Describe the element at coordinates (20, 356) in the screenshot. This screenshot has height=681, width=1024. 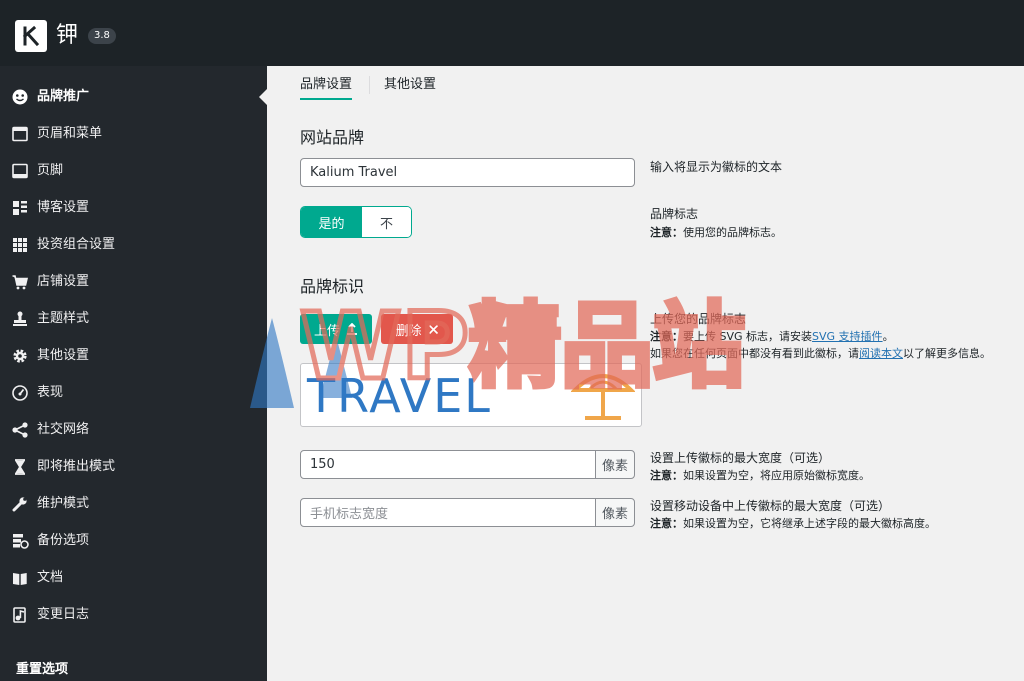
I see `gear-icon` at that location.